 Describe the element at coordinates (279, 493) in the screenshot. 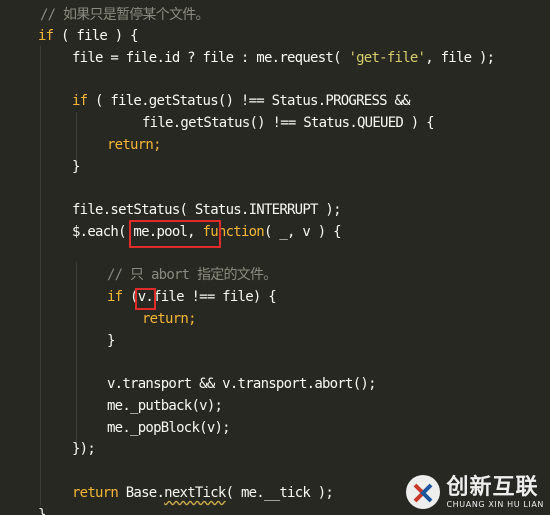

I see `code-token: ( me.__tick );` at that location.